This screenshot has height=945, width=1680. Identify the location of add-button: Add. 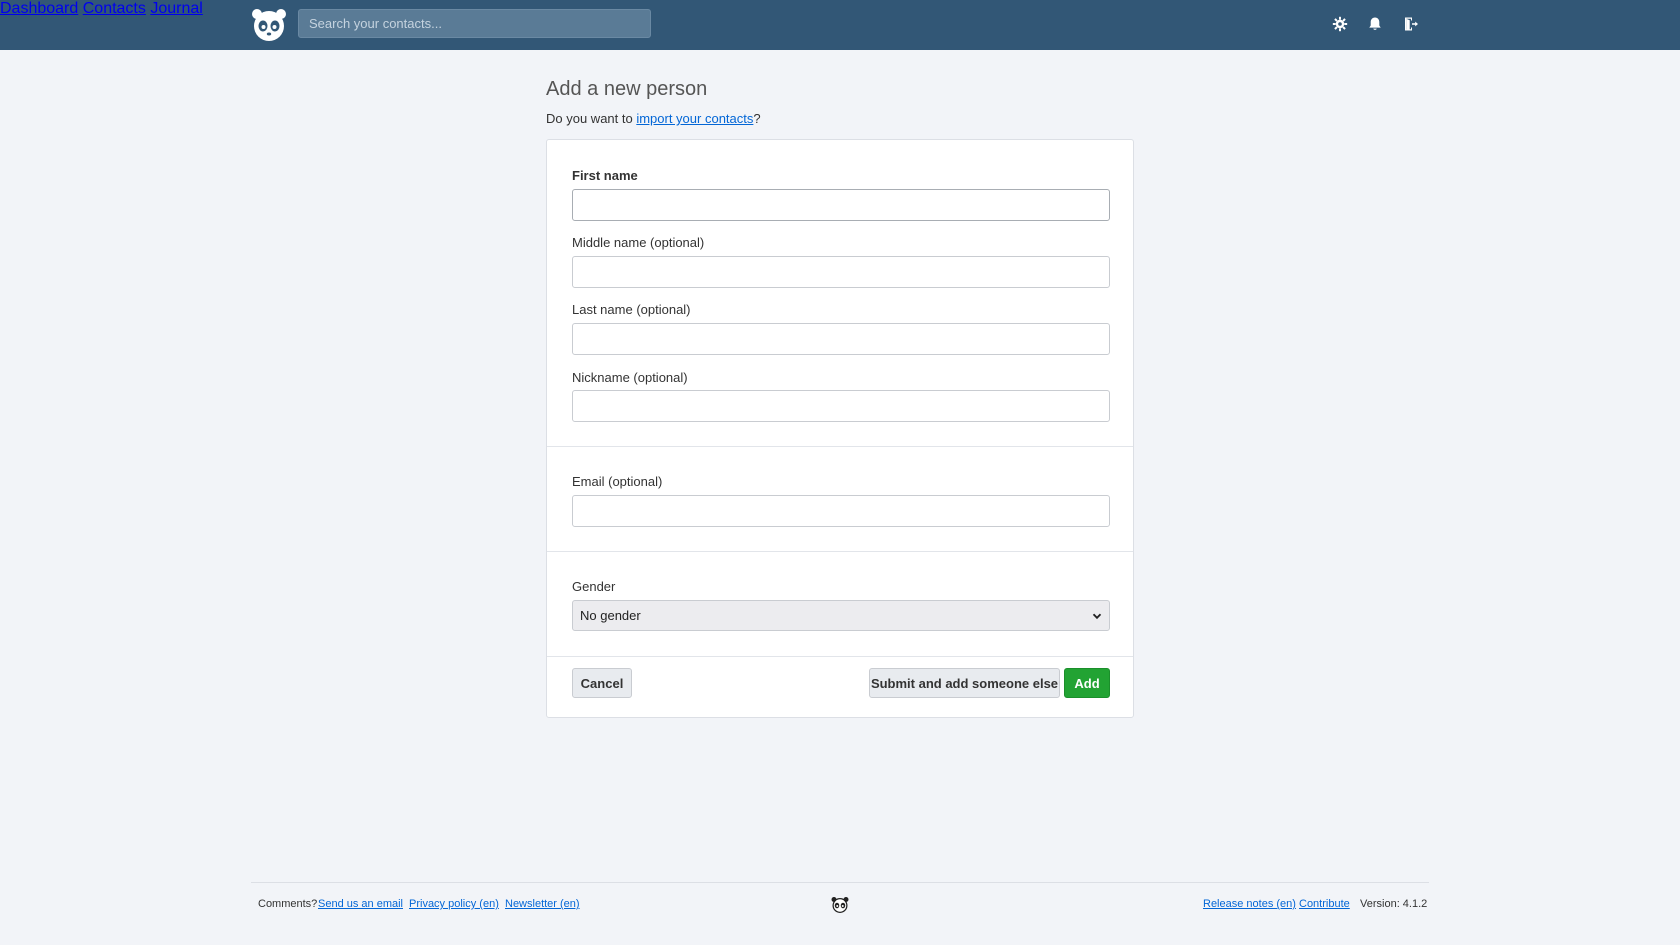
(1087, 683).